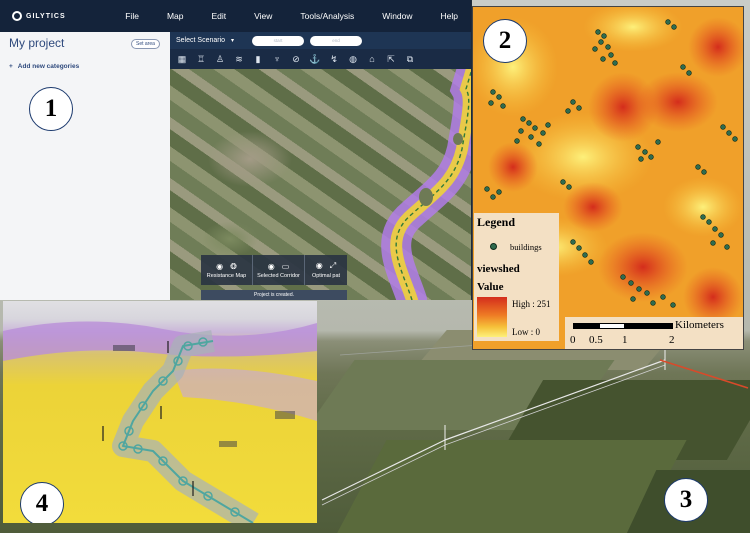 The width and height of the screenshot is (750, 533). I want to click on menu-tools-analysis: Tools/Analysis, so click(327, 16).